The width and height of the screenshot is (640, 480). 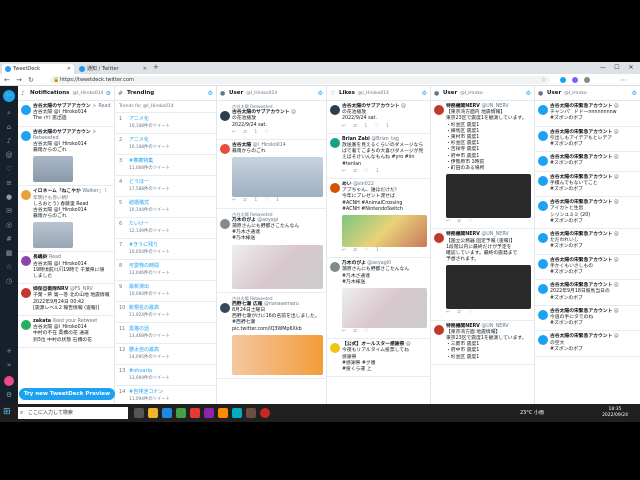 What do you see at coordinates (587, 80) in the screenshot?
I see `profile-icon` at bounding box center [587, 80].